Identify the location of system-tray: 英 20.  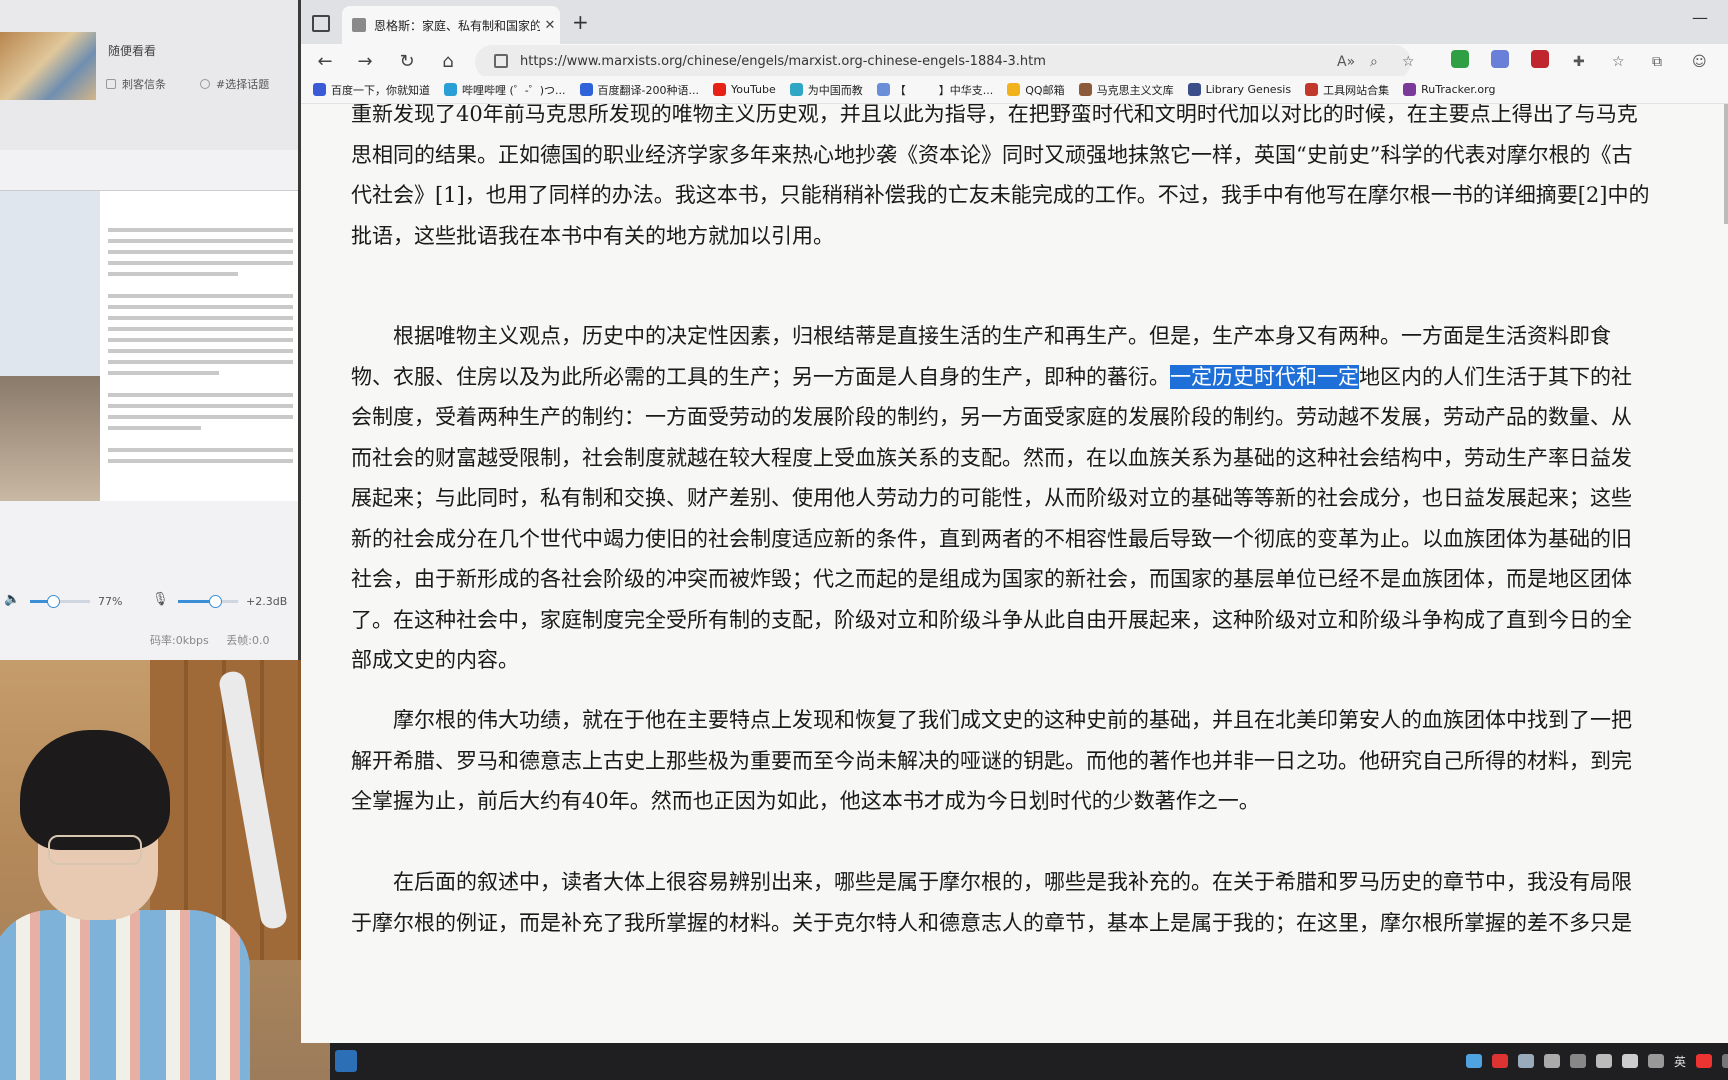
(1597, 1061).